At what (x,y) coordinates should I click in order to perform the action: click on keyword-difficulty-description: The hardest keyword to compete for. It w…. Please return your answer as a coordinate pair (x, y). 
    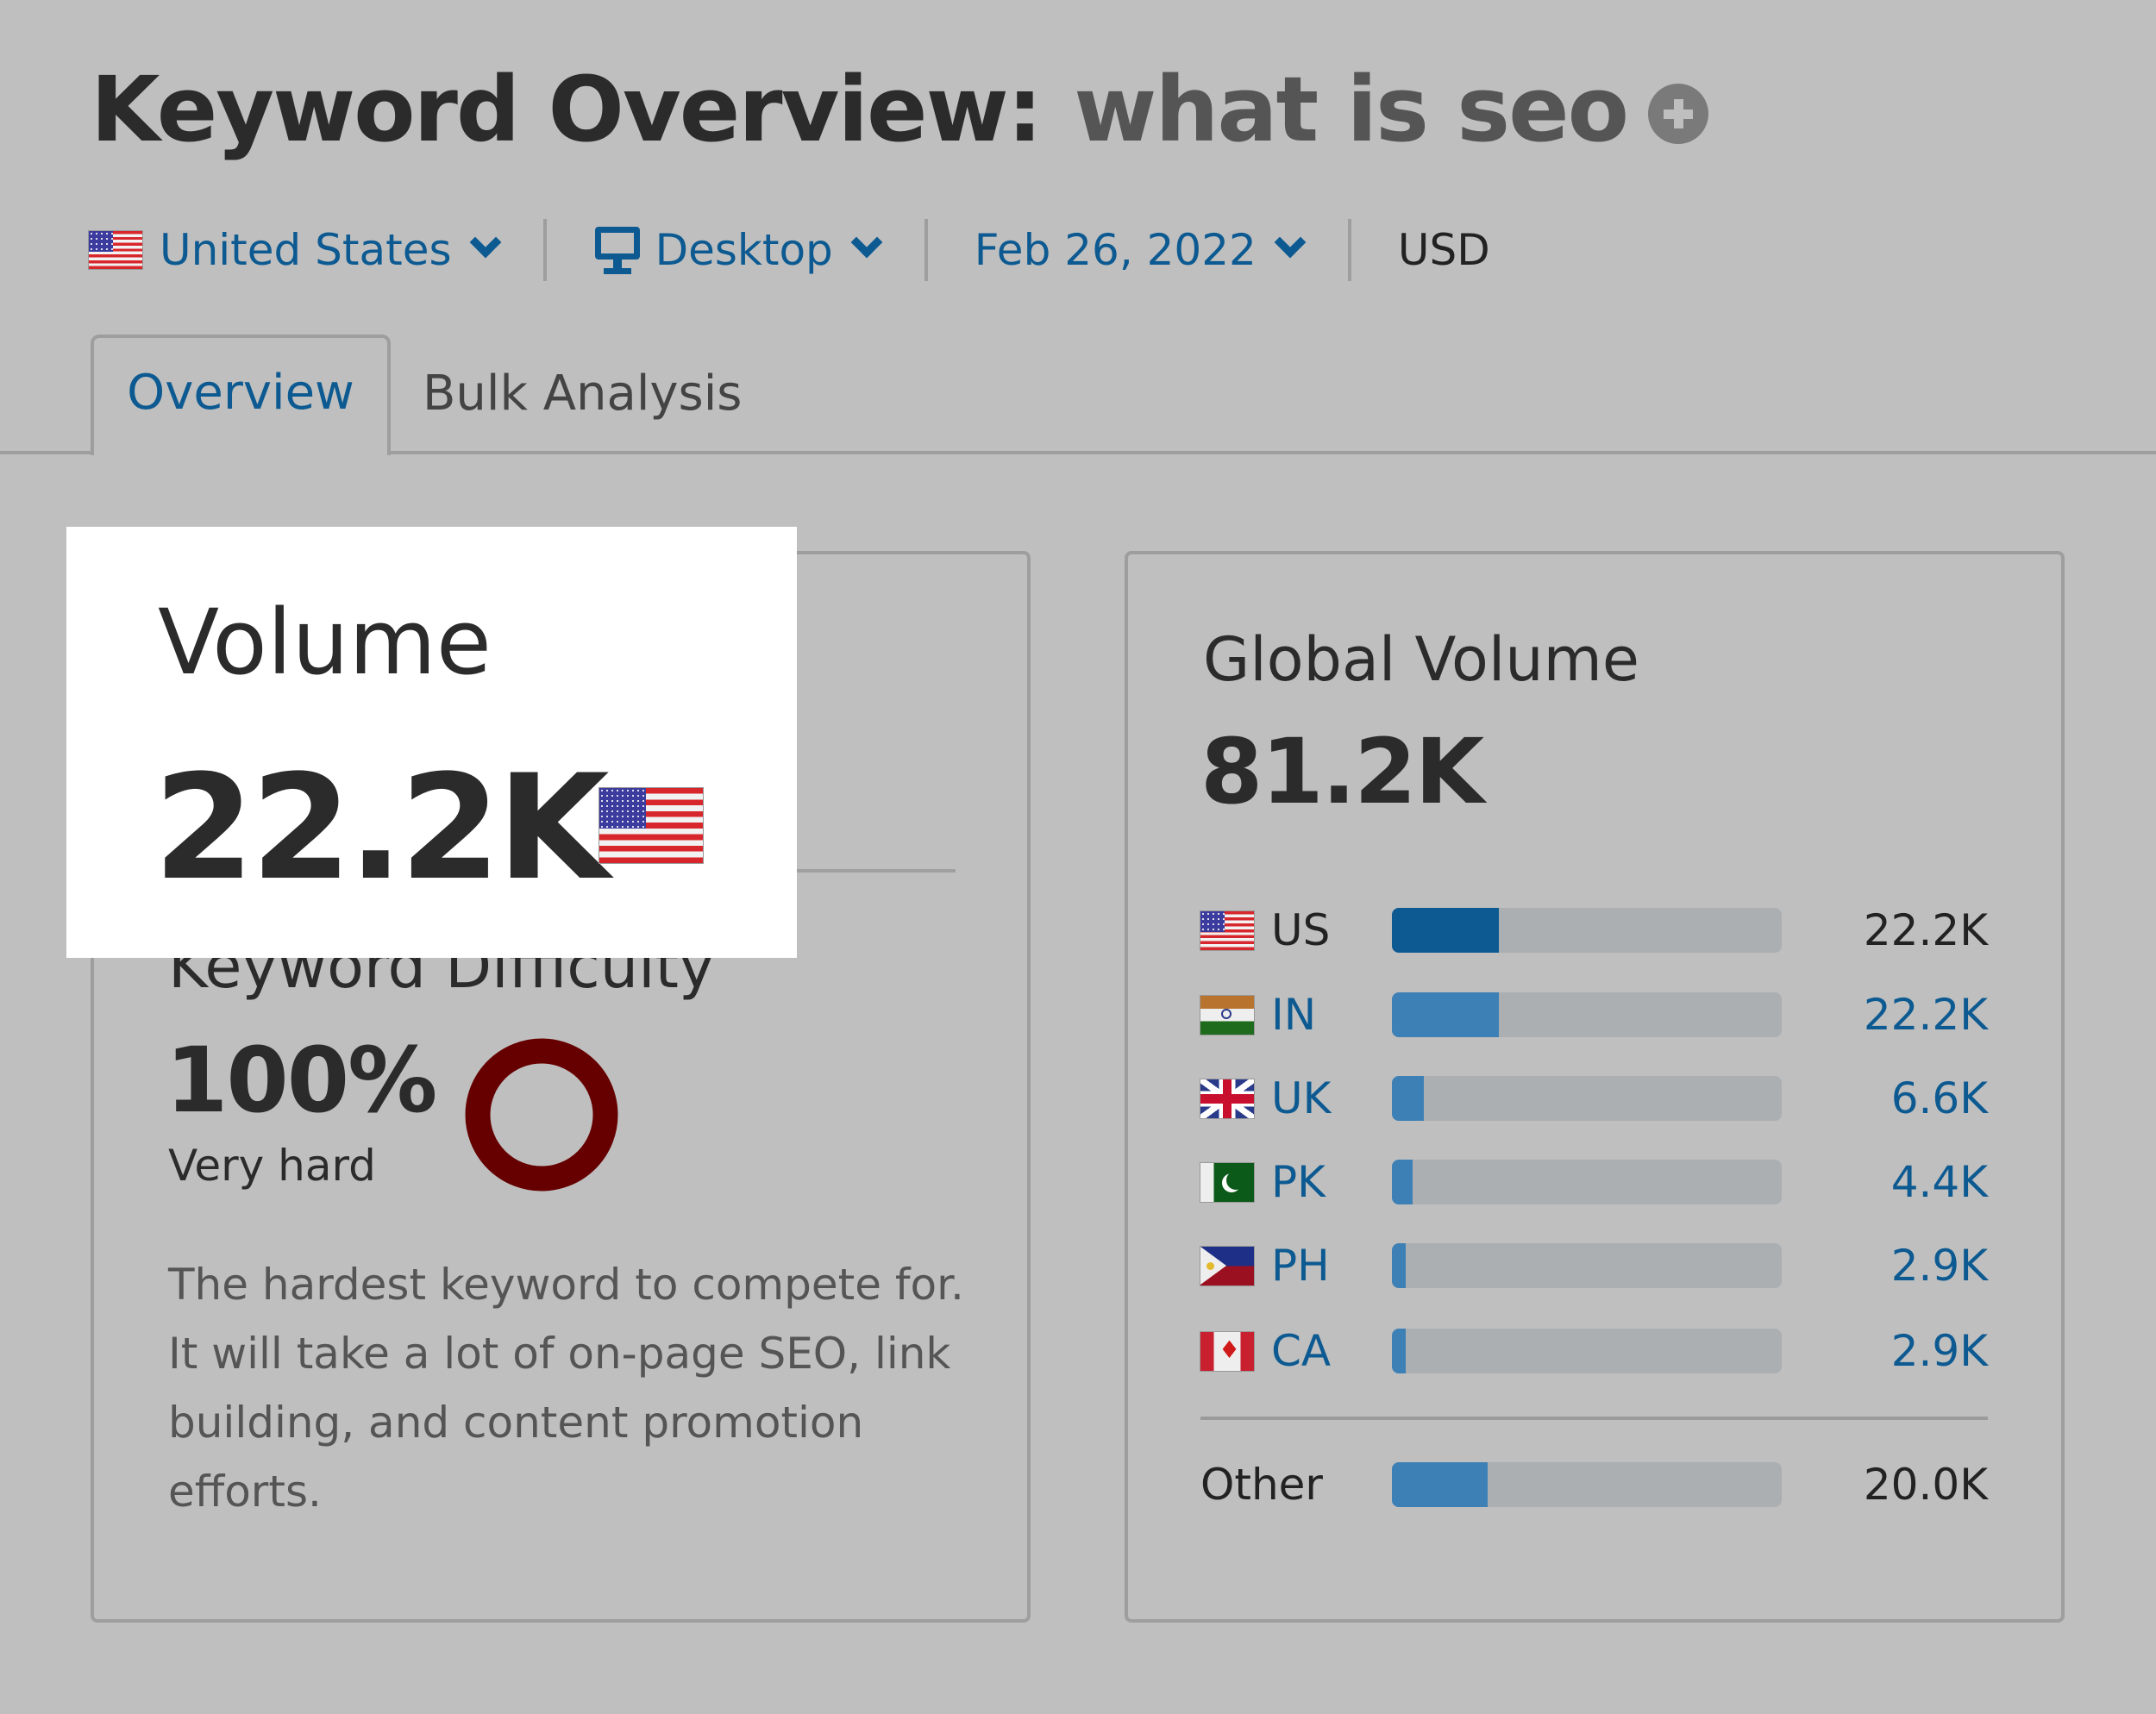
    Looking at the image, I should click on (566, 1388).